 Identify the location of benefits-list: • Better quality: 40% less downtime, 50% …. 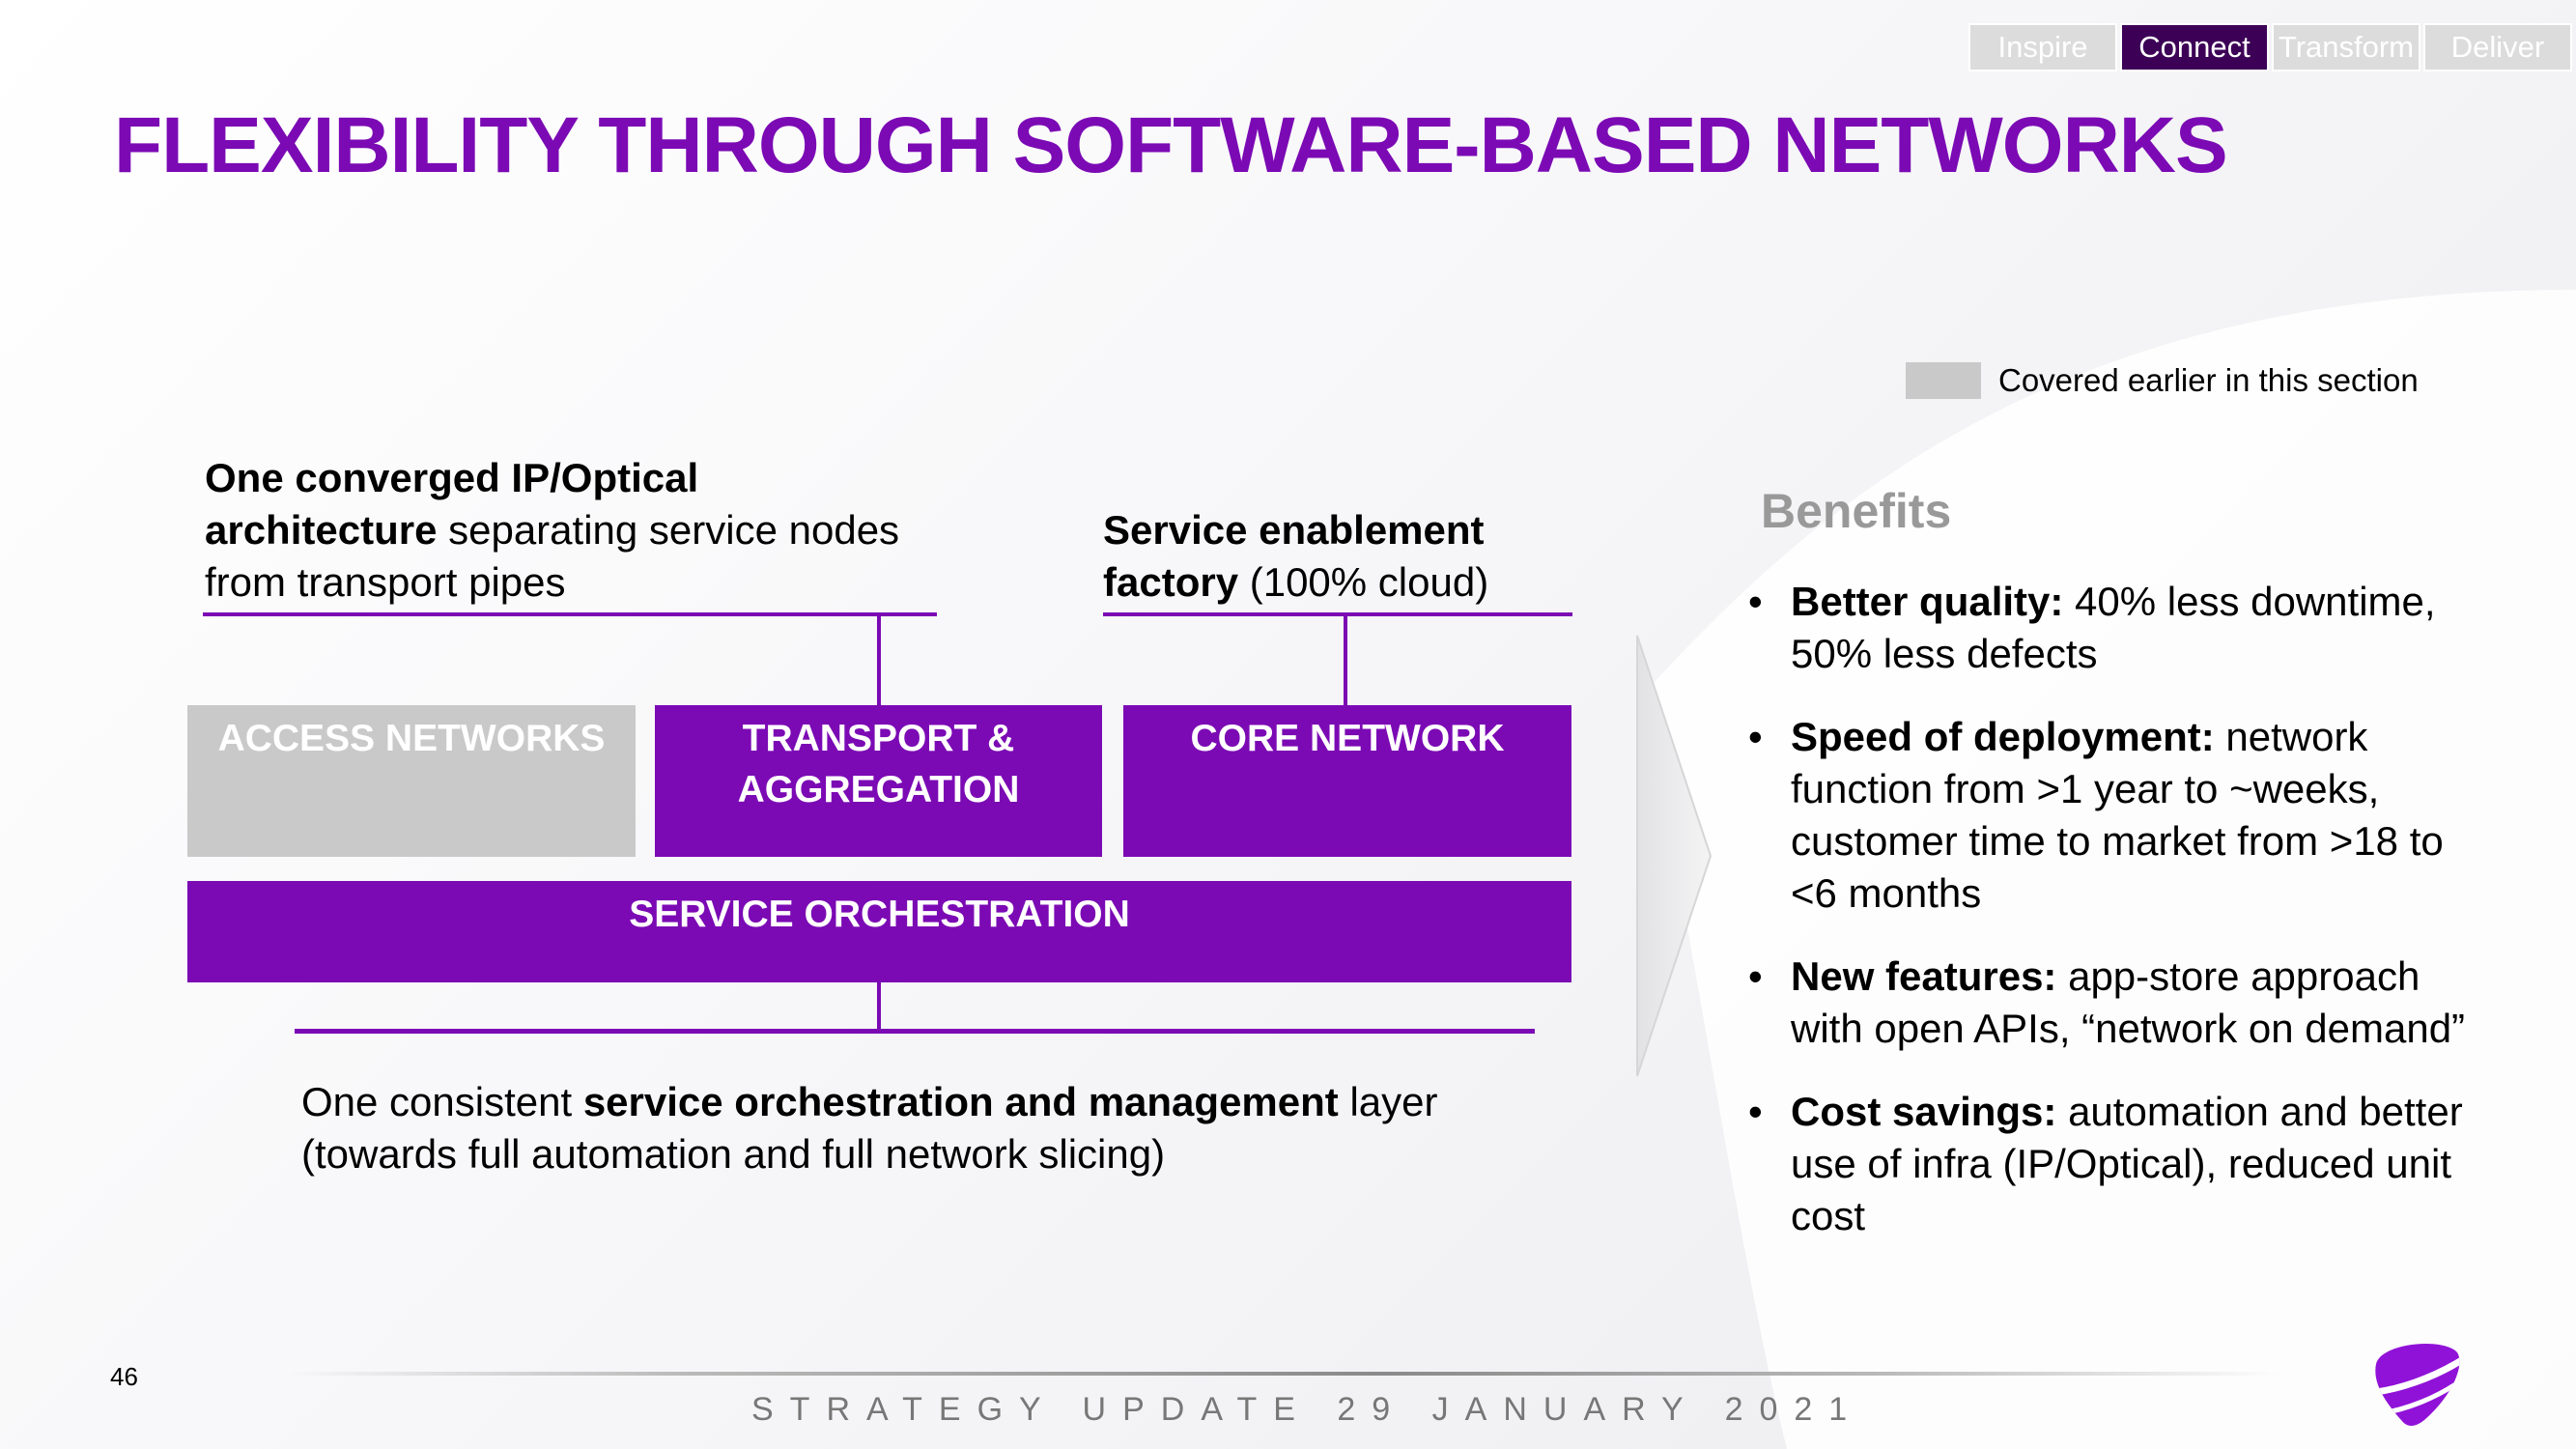
(2115, 924).